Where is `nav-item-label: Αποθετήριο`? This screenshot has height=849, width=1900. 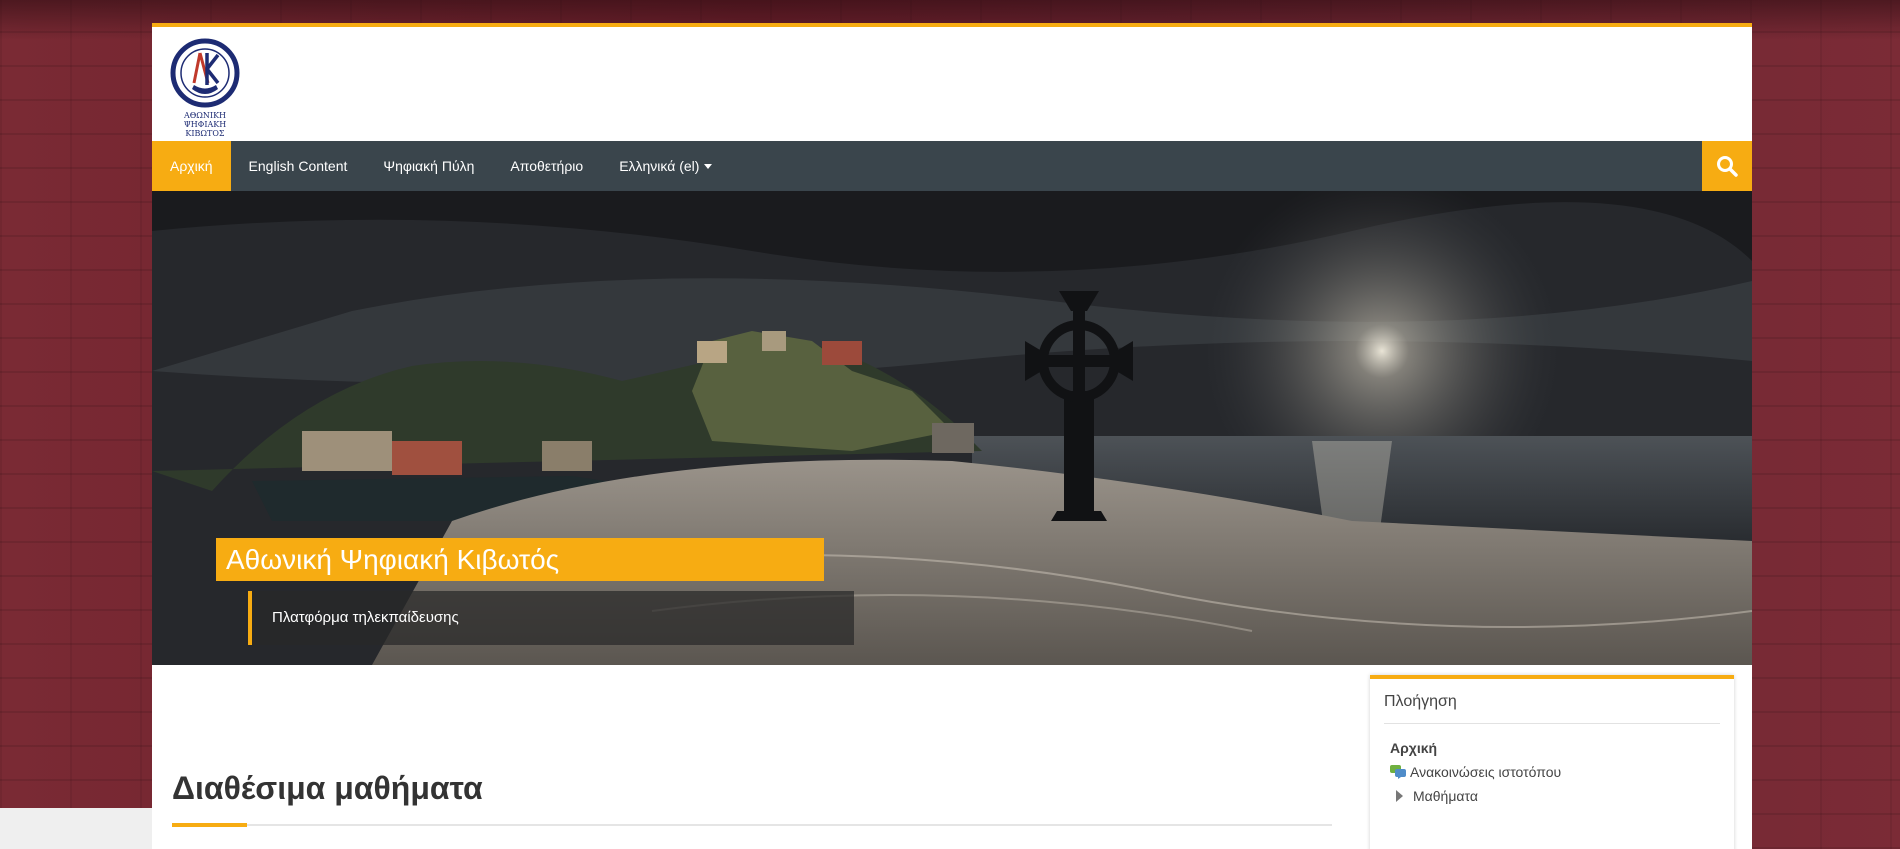
nav-item-label: Αποθετήριο is located at coordinates (547, 166).